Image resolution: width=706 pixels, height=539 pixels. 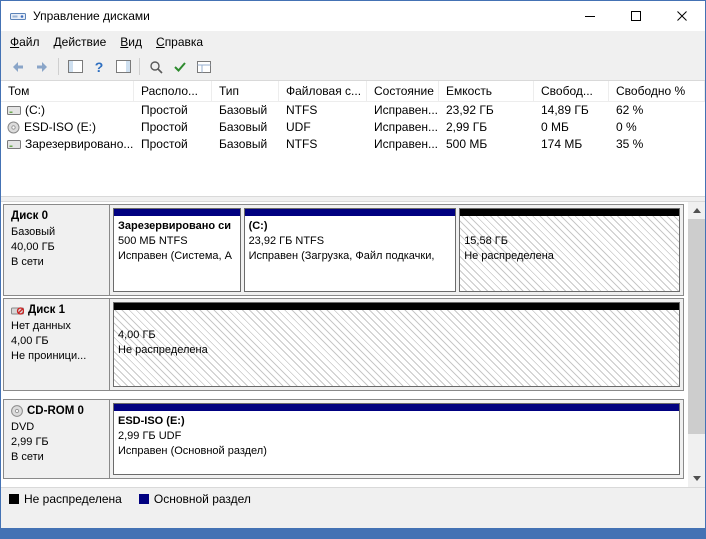 I want to click on window-controls, so click(x=636, y=16).